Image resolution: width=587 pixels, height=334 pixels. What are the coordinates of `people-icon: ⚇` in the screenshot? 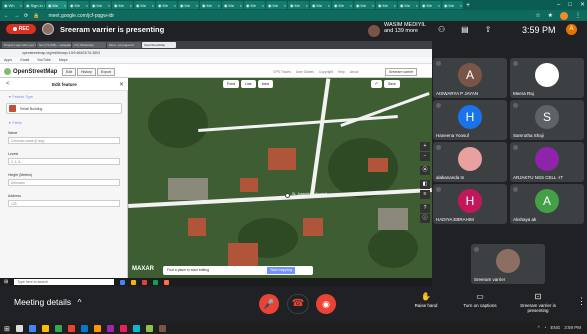 It's located at (441, 29).